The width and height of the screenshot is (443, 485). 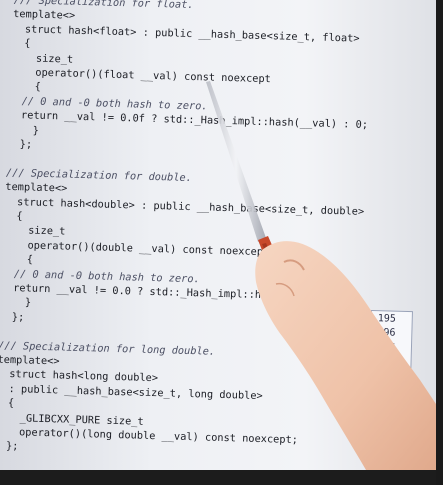 I want to click on right-frame-border, so click(x=439, y=242).